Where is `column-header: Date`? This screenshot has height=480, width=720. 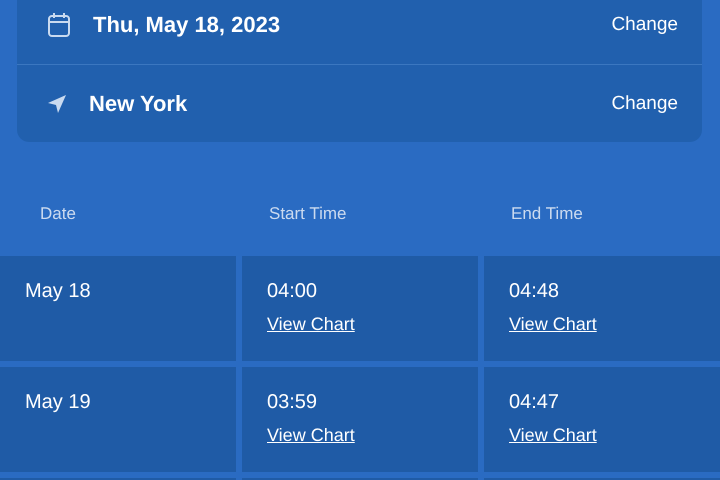 column-header: Date is located at coordinates (58, 214).